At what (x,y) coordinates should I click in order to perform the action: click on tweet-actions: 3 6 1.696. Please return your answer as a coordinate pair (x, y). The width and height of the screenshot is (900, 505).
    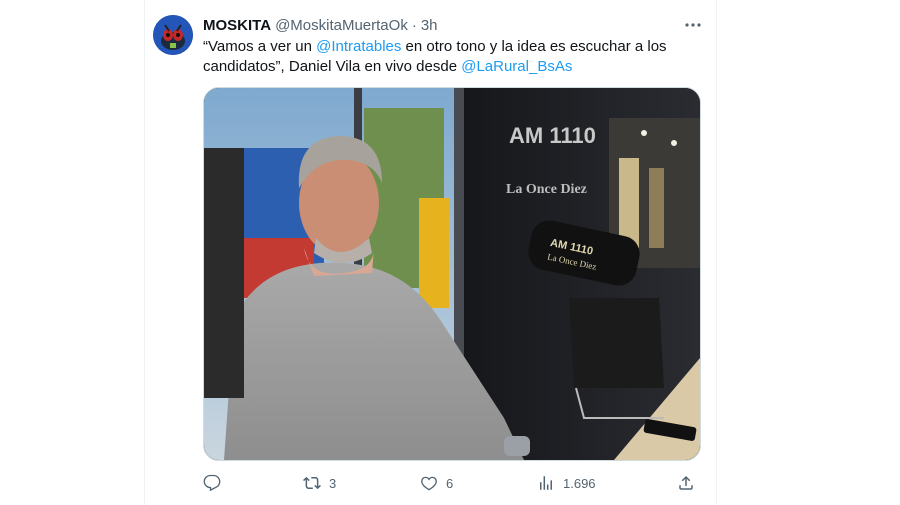
    Looking at the image, I should click on (452, 483).